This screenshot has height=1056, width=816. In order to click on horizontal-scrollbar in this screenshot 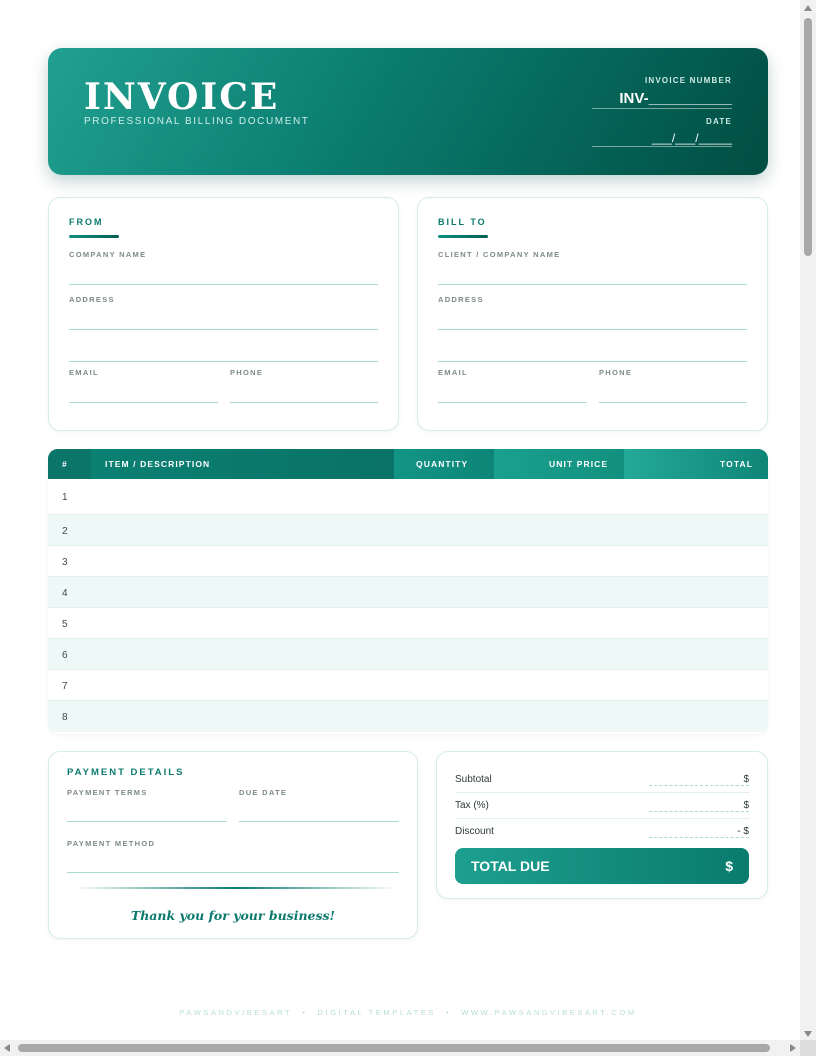, I will do `click(400, 1048)`.